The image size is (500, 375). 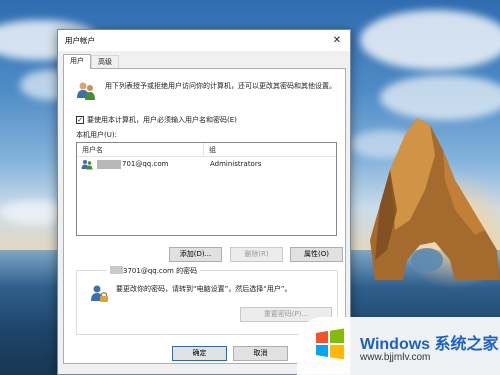 I want to click on password-group-legend: 3701@qq.com 的密码, so click(x=154, y=271).